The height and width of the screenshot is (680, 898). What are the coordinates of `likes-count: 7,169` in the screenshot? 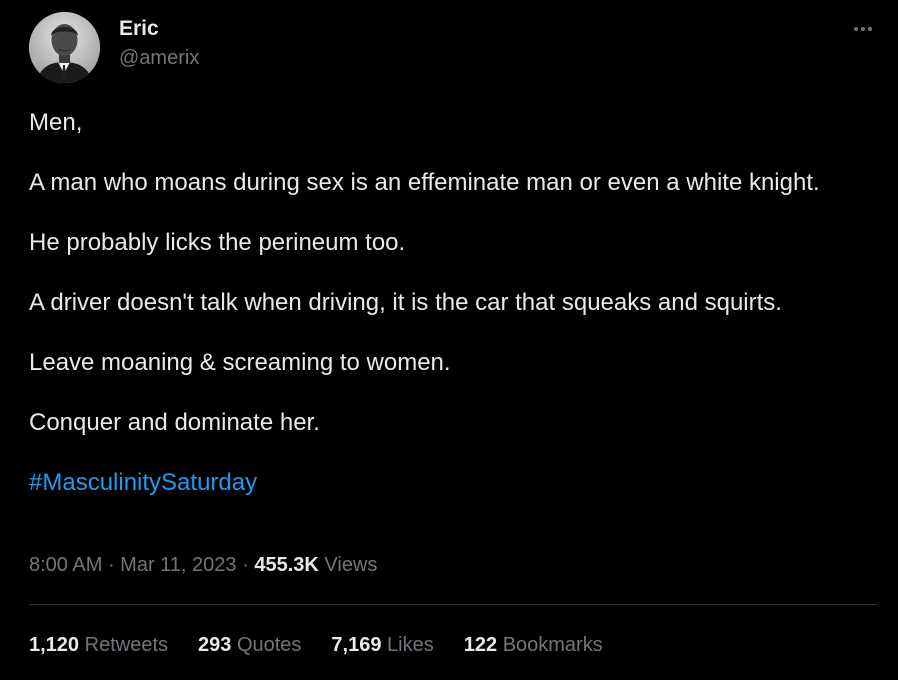 It's located at (356, 645).